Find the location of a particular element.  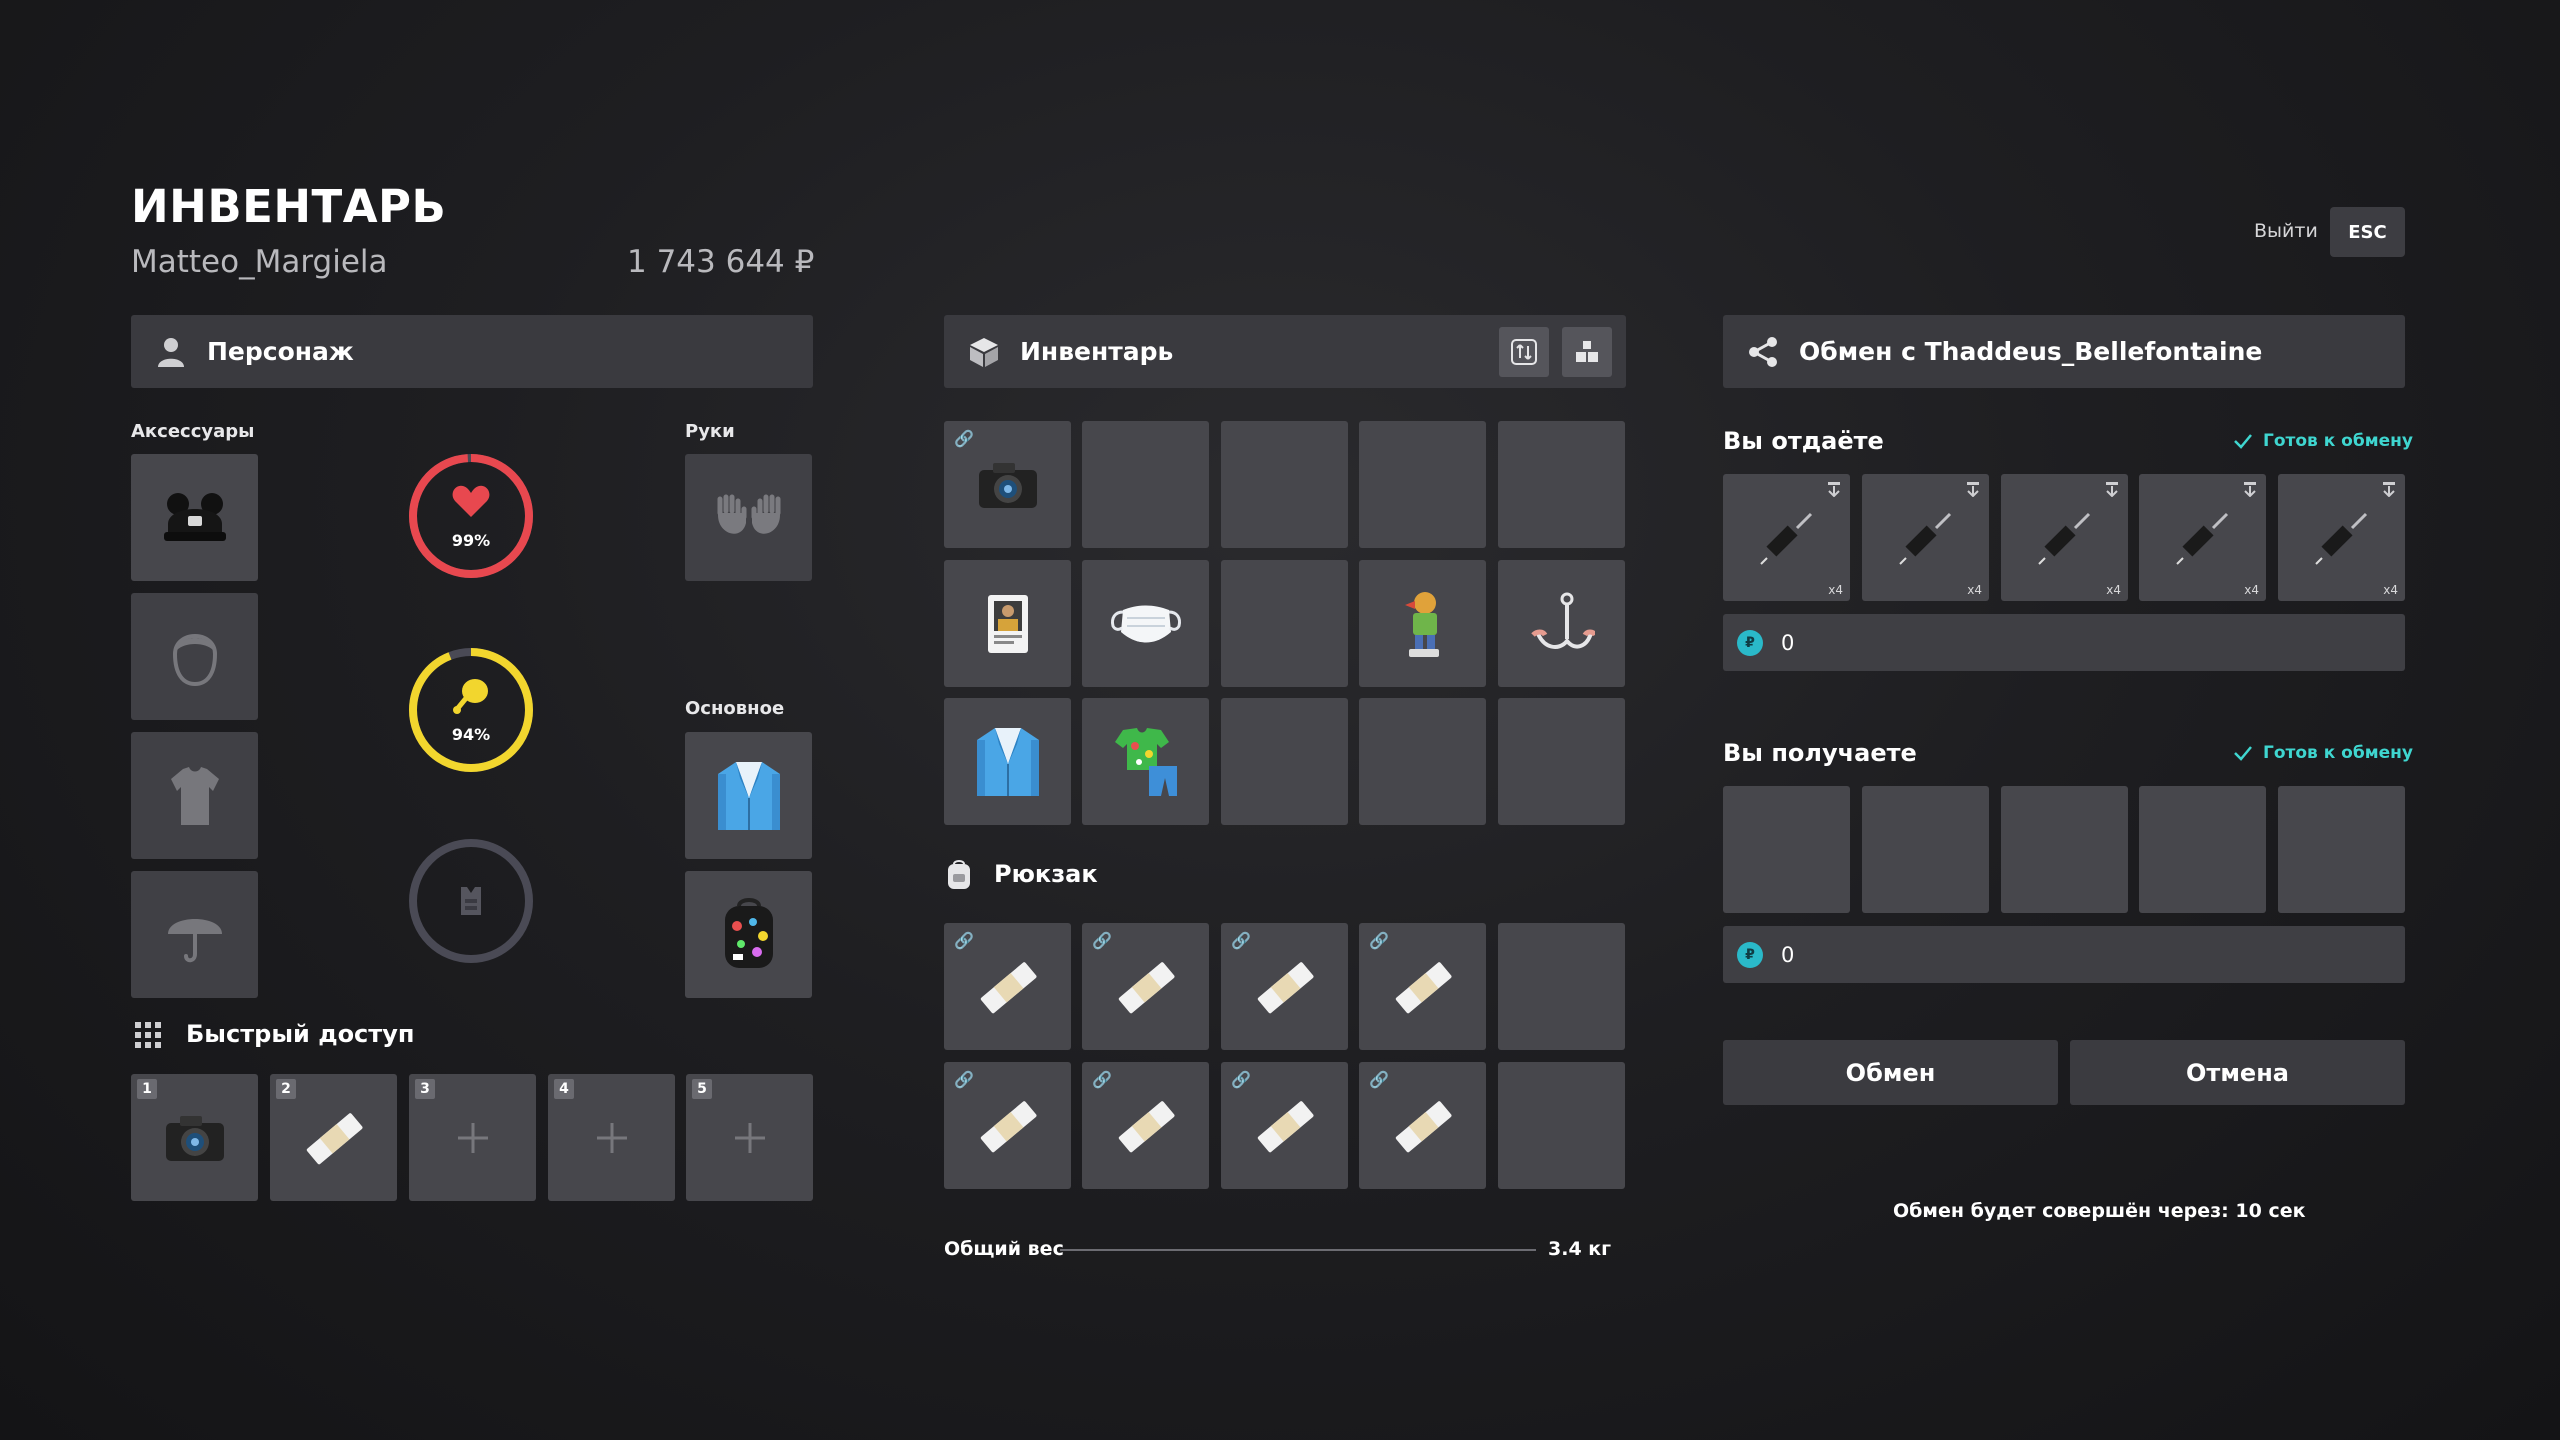

get-label: Вы получаете is located at coordinates (1820, 753).